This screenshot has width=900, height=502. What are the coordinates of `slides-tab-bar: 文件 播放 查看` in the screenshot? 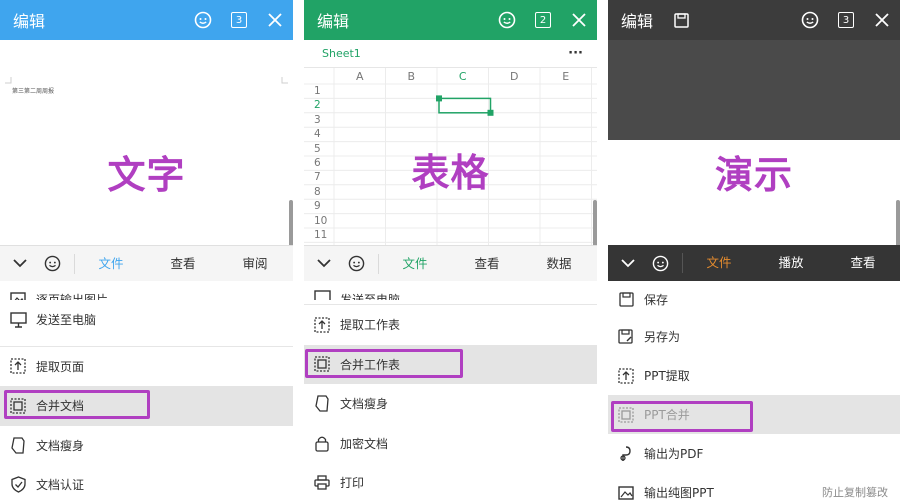 It's located at (754, 263).